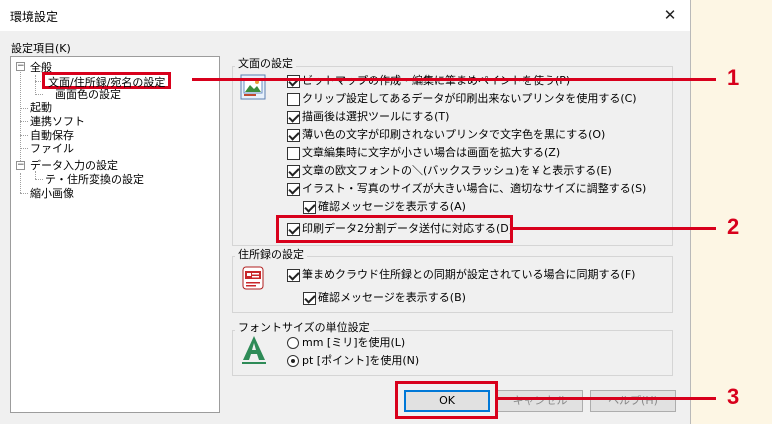  What do you see at coordinates (468, 275) in the screenshot?
I see `label-cloud-sync: 筆まめクラウド住所録との同期が設定されている場合に同期する(F)` at bounding box center [468, 275].